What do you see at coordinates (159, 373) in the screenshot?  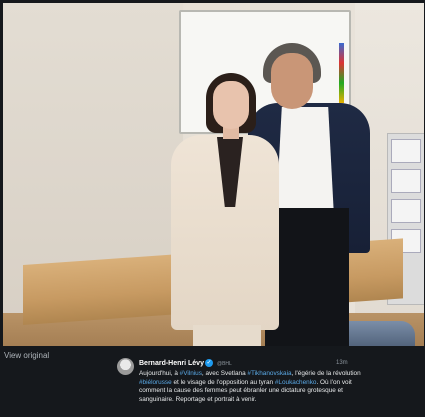 I see `tweet-text-segment: Aujourd'hui, à` at bounding box center [159, 373].